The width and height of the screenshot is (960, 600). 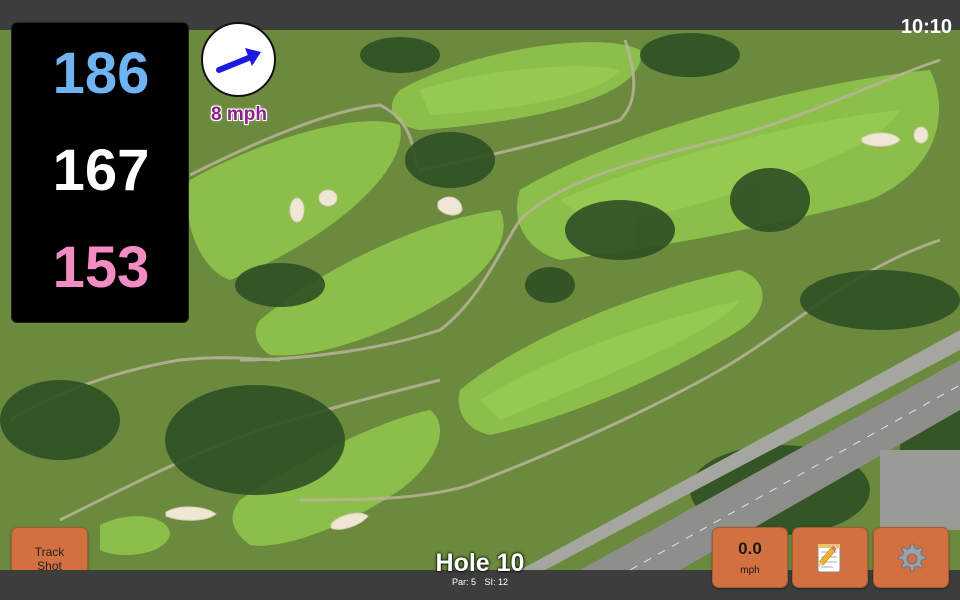 What do you see at coordinates (239, 114) in the screenshot?
I see `wind-speed-label: 8 mph` at bounding box center [239, 114].